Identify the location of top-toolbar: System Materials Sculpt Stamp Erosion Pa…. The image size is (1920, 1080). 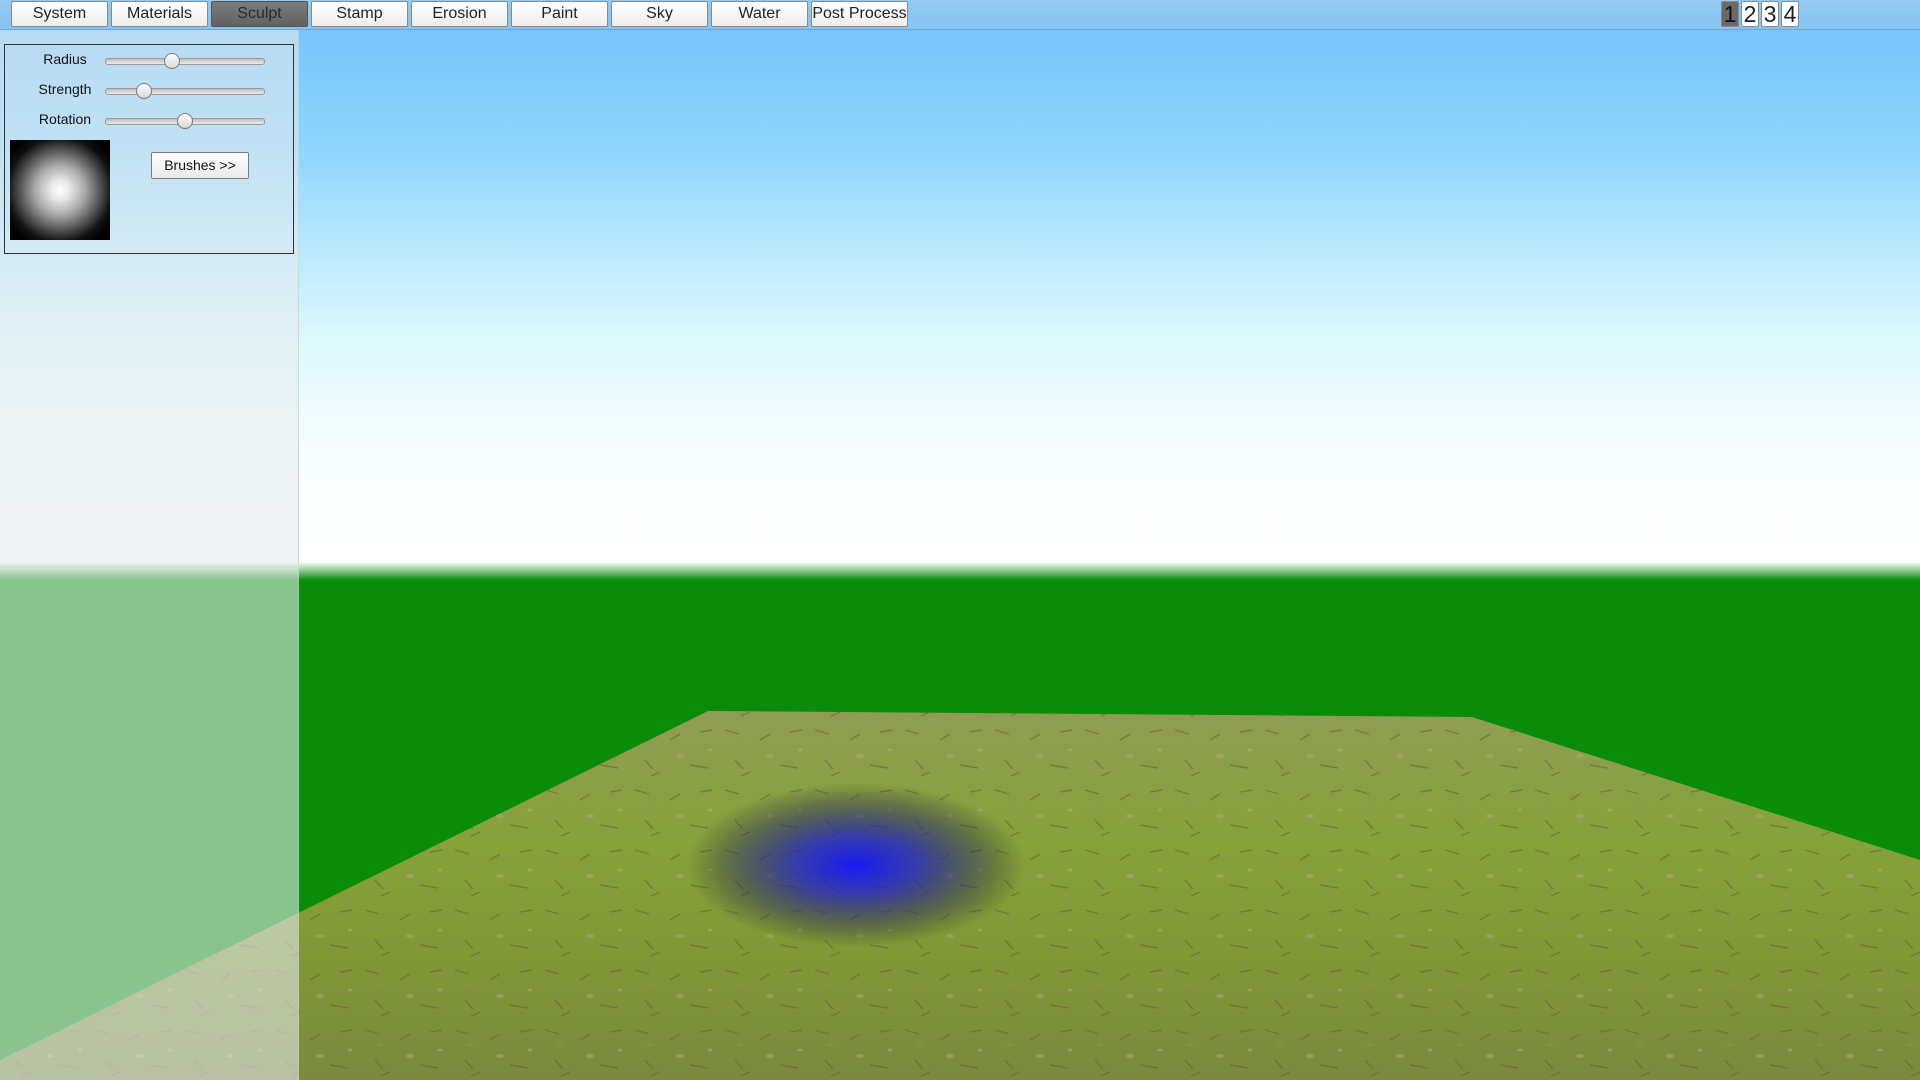
(960, 15).